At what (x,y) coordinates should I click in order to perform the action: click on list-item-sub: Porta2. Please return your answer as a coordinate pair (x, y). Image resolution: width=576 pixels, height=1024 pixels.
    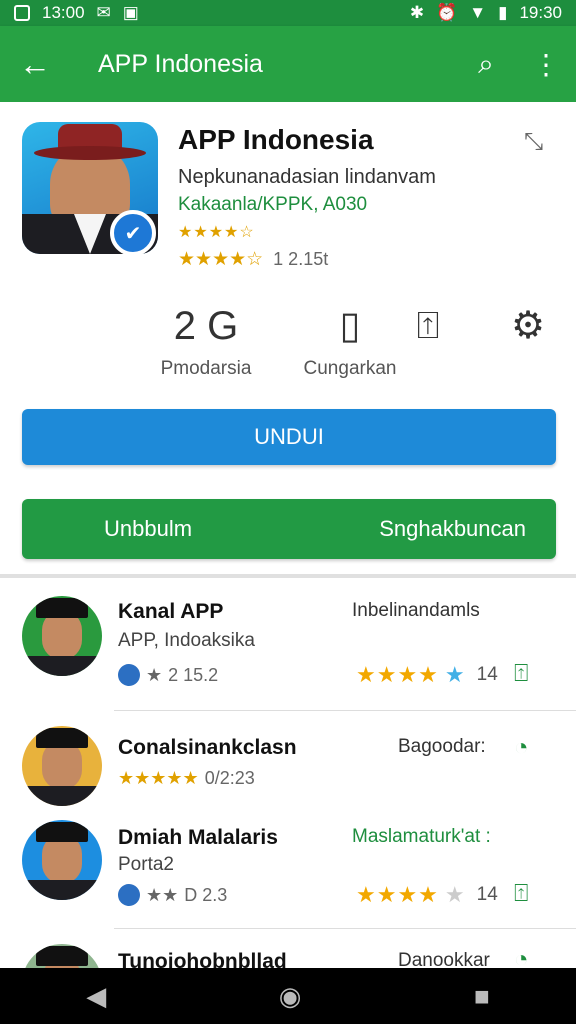
    Looking at the image, I should click on (146, 864).